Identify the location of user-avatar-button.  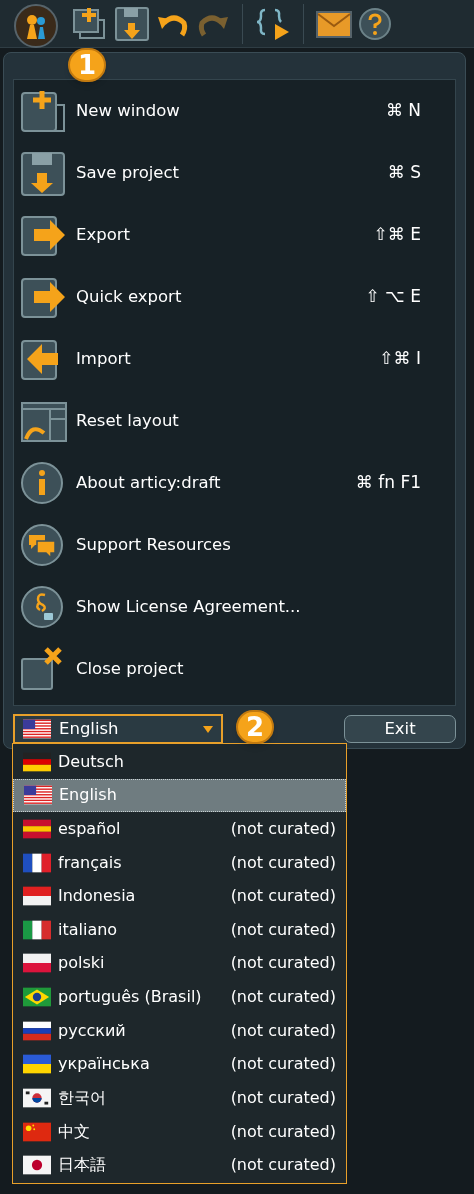
(36, 25).